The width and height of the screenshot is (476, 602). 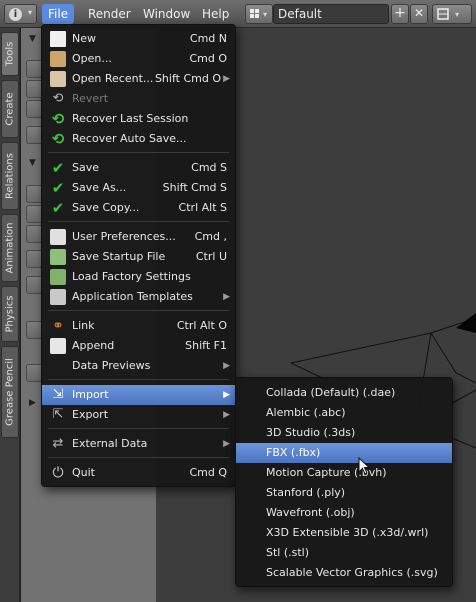 I want to click on menu-item-save-startup-file: Save Startup File Ctrl U, so click(x=138, y=257).